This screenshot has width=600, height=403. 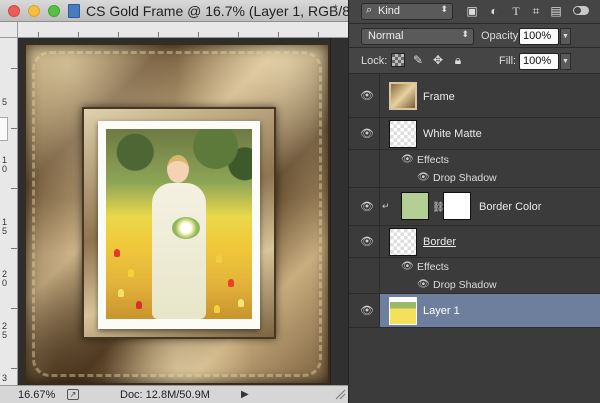 I want to click on mask-thumbnail, so click(x=457, y=206).